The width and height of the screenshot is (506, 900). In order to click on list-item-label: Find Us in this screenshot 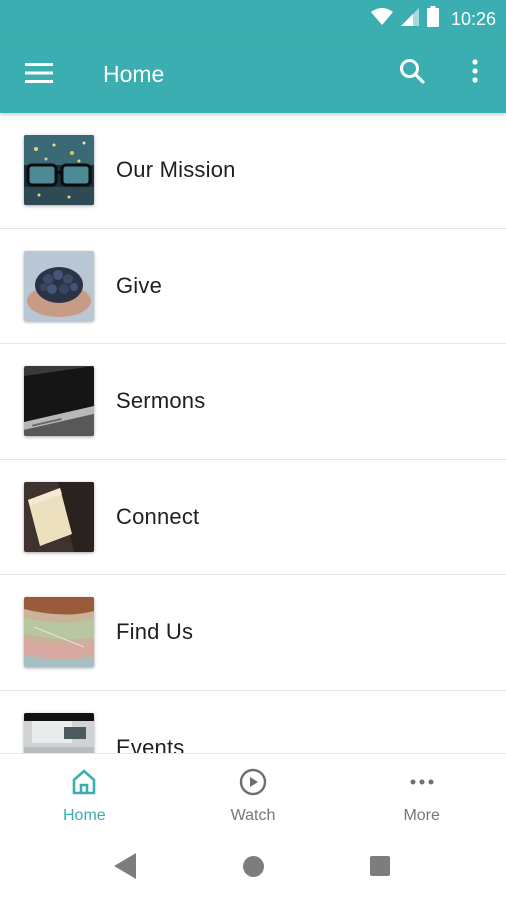, I will do `click(155, 632)`.